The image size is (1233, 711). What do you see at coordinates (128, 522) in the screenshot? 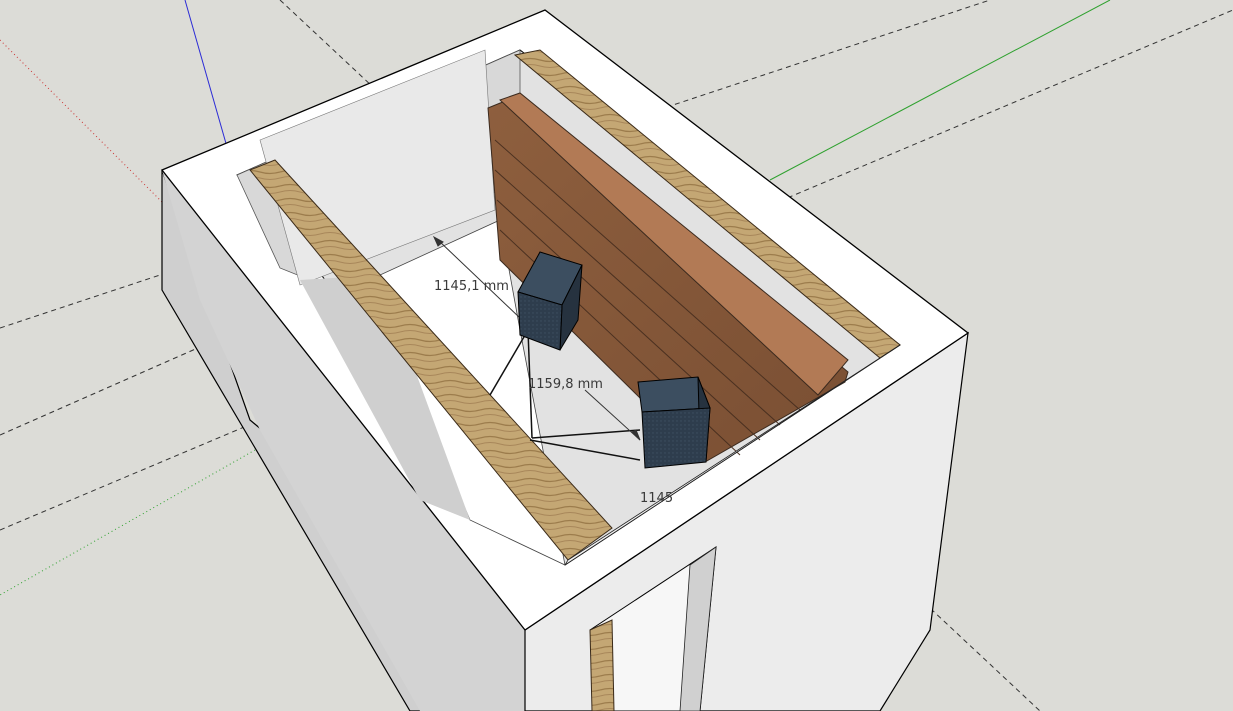
I see `green-axis-dotted` at bounding box center [128, 522].